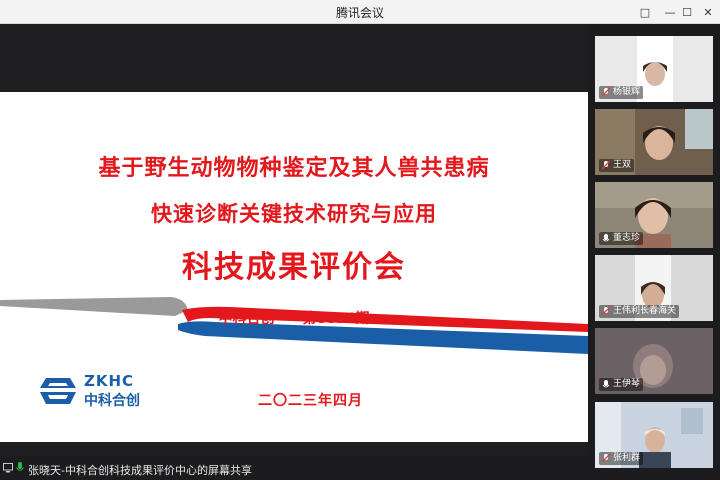 The width and height of the screenshot is (720, 480). What do you see at coordinates (654, 361) in the screenshot?
I see `participant-tile: 王伊琴` at bounding box center [654, 361].